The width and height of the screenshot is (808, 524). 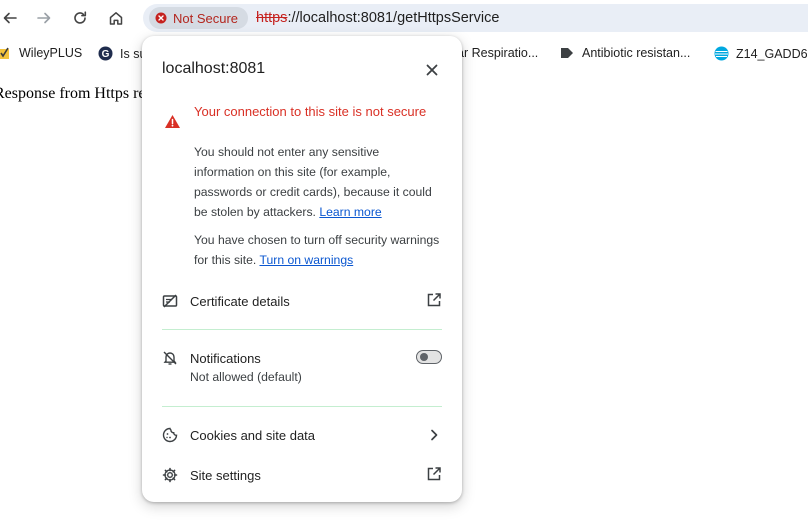 I want to click on close-icon, so click(x=432, y=70).